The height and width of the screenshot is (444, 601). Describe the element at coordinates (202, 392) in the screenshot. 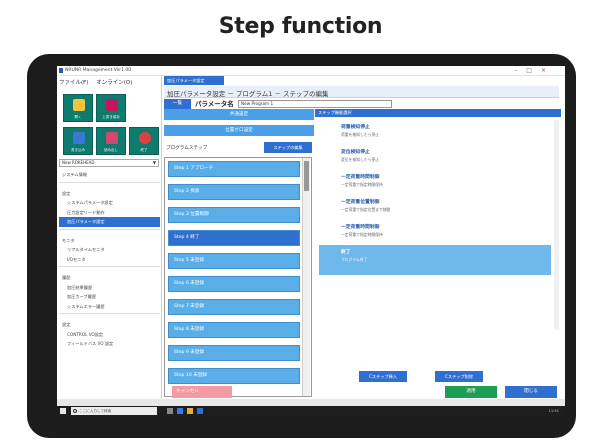

I see `cancel-button: キャンセル` at that location.